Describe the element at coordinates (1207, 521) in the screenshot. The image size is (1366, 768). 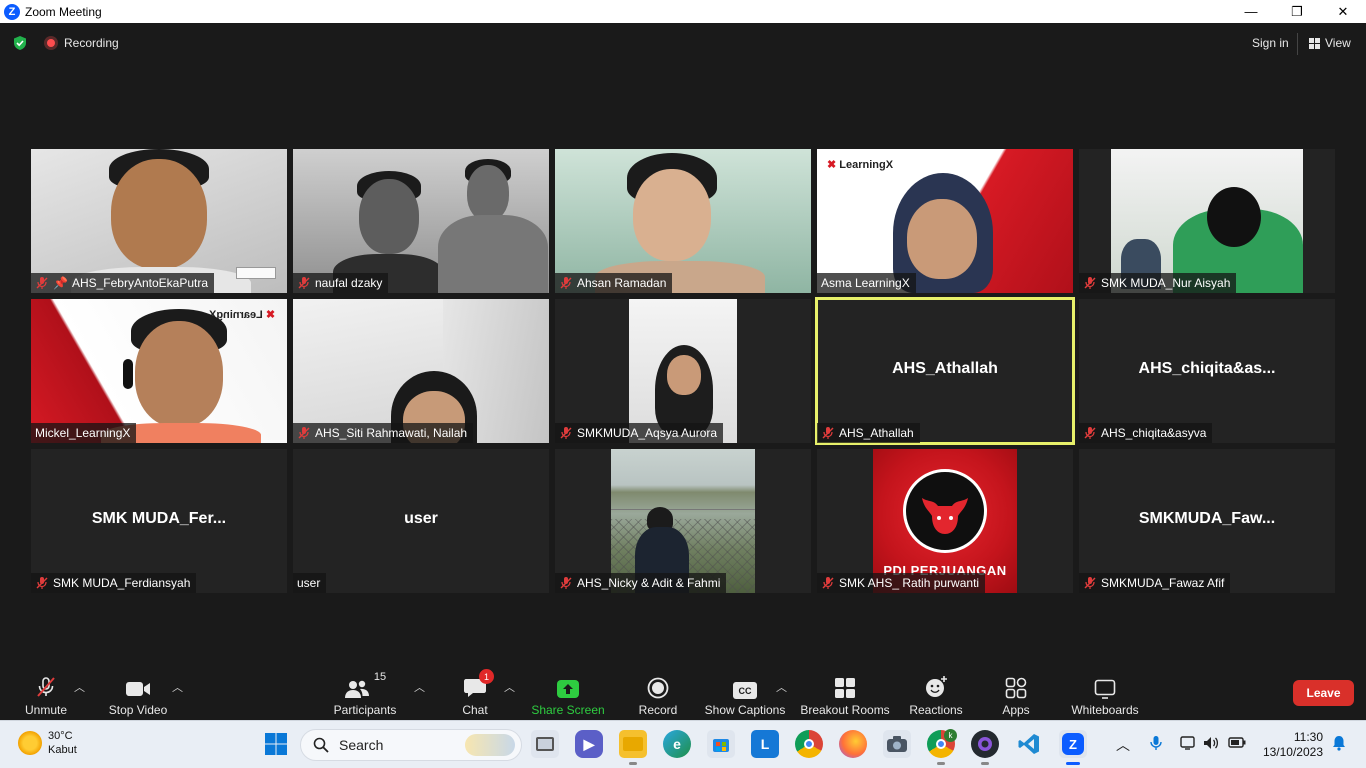
I see `participant-tile: SMKMUDA_Faw... SMKMUDA_Fawaz Afif` at that location.